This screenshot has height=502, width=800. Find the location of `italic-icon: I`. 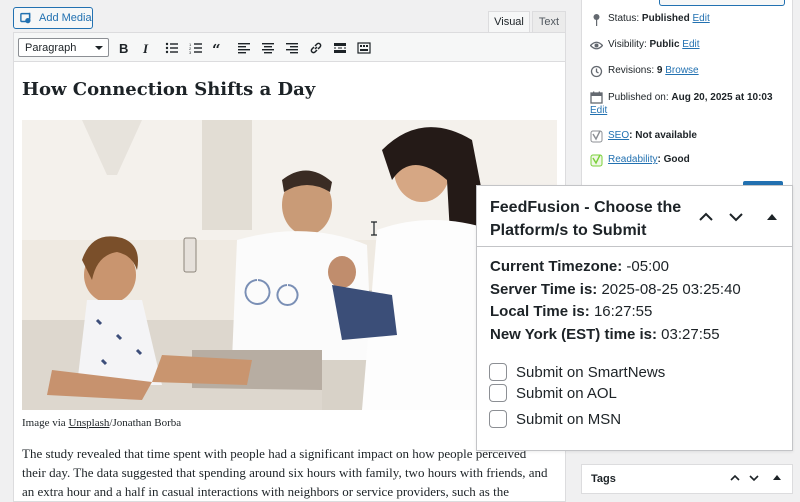

italic-icon: I is located at coordinates (147, 48).